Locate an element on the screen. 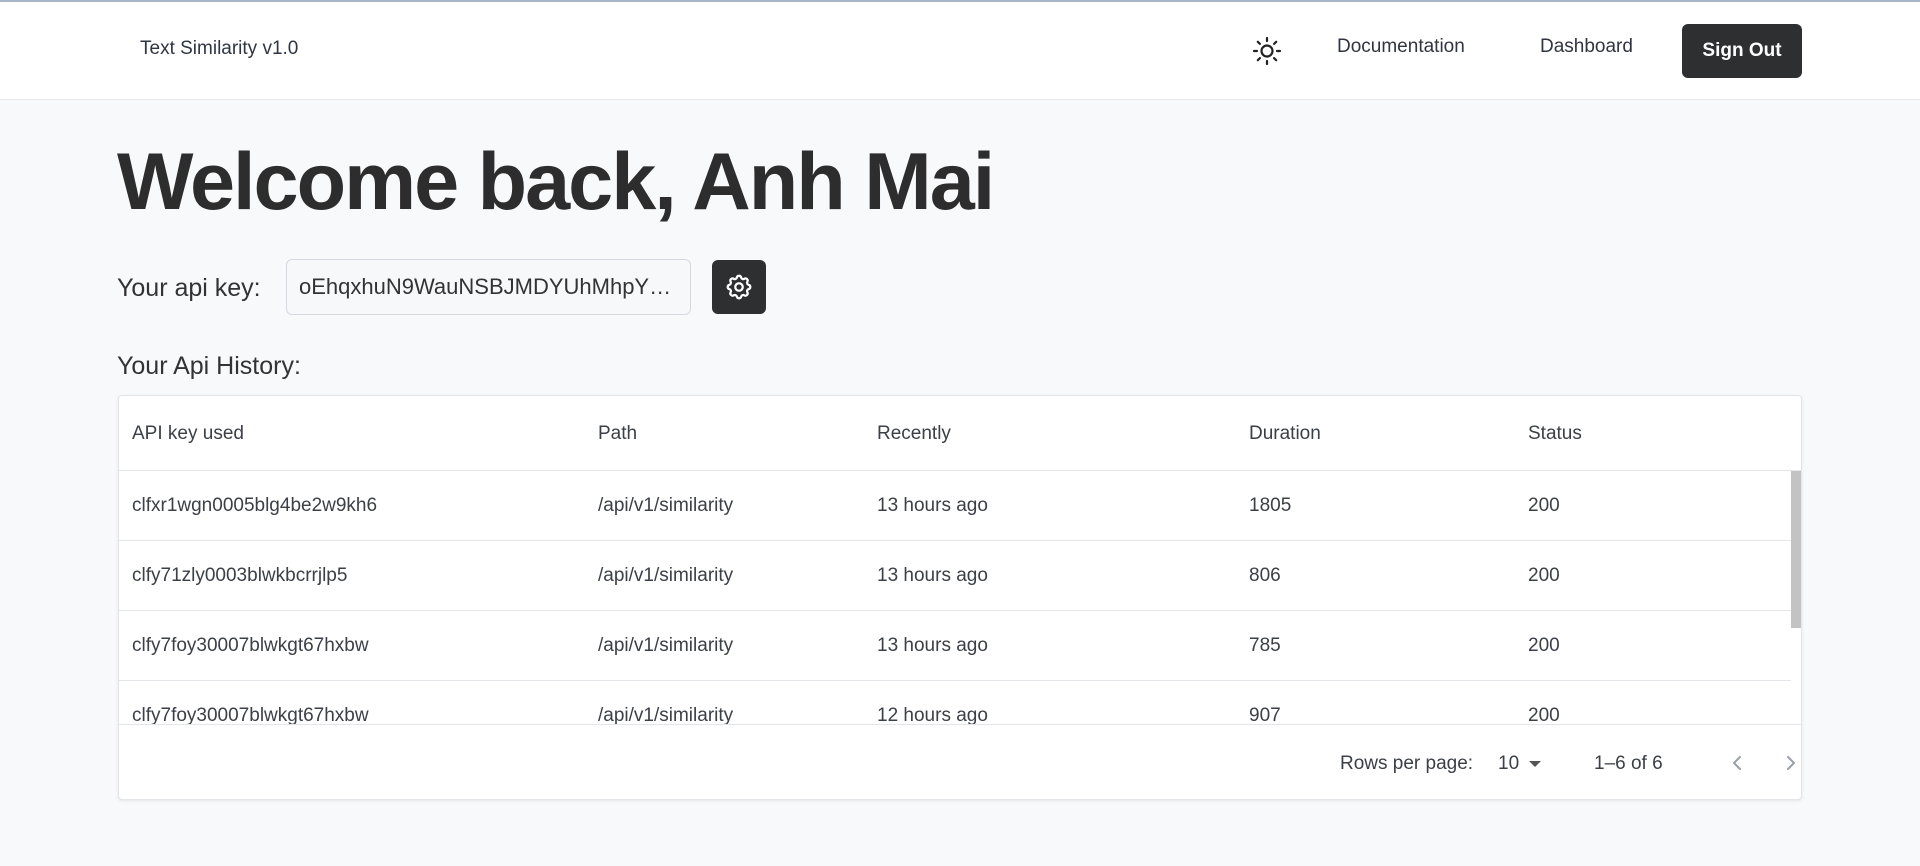 The width and height of the screenshot is (1920, 866). column-header-api-key: API key used is located at coordinates (188, 434).